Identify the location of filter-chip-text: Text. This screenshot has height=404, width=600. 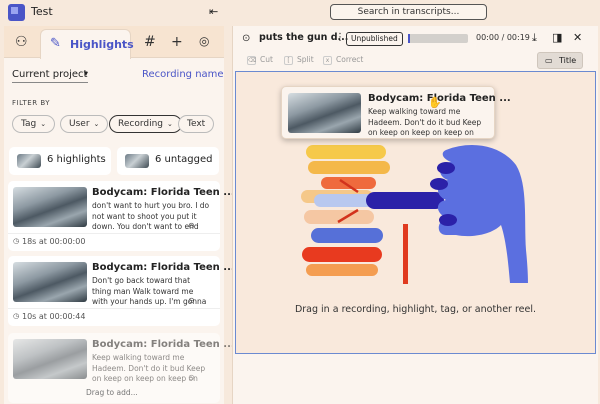
(196, 124).